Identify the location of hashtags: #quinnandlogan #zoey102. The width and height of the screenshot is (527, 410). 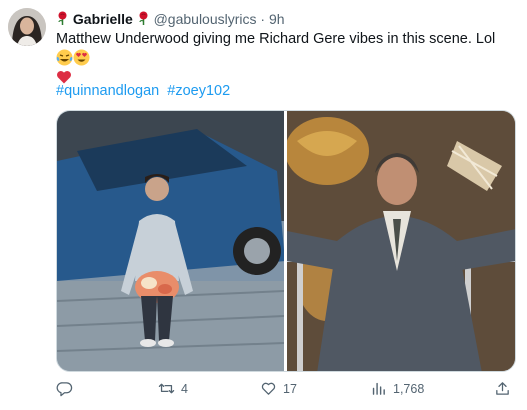
(145, 91).